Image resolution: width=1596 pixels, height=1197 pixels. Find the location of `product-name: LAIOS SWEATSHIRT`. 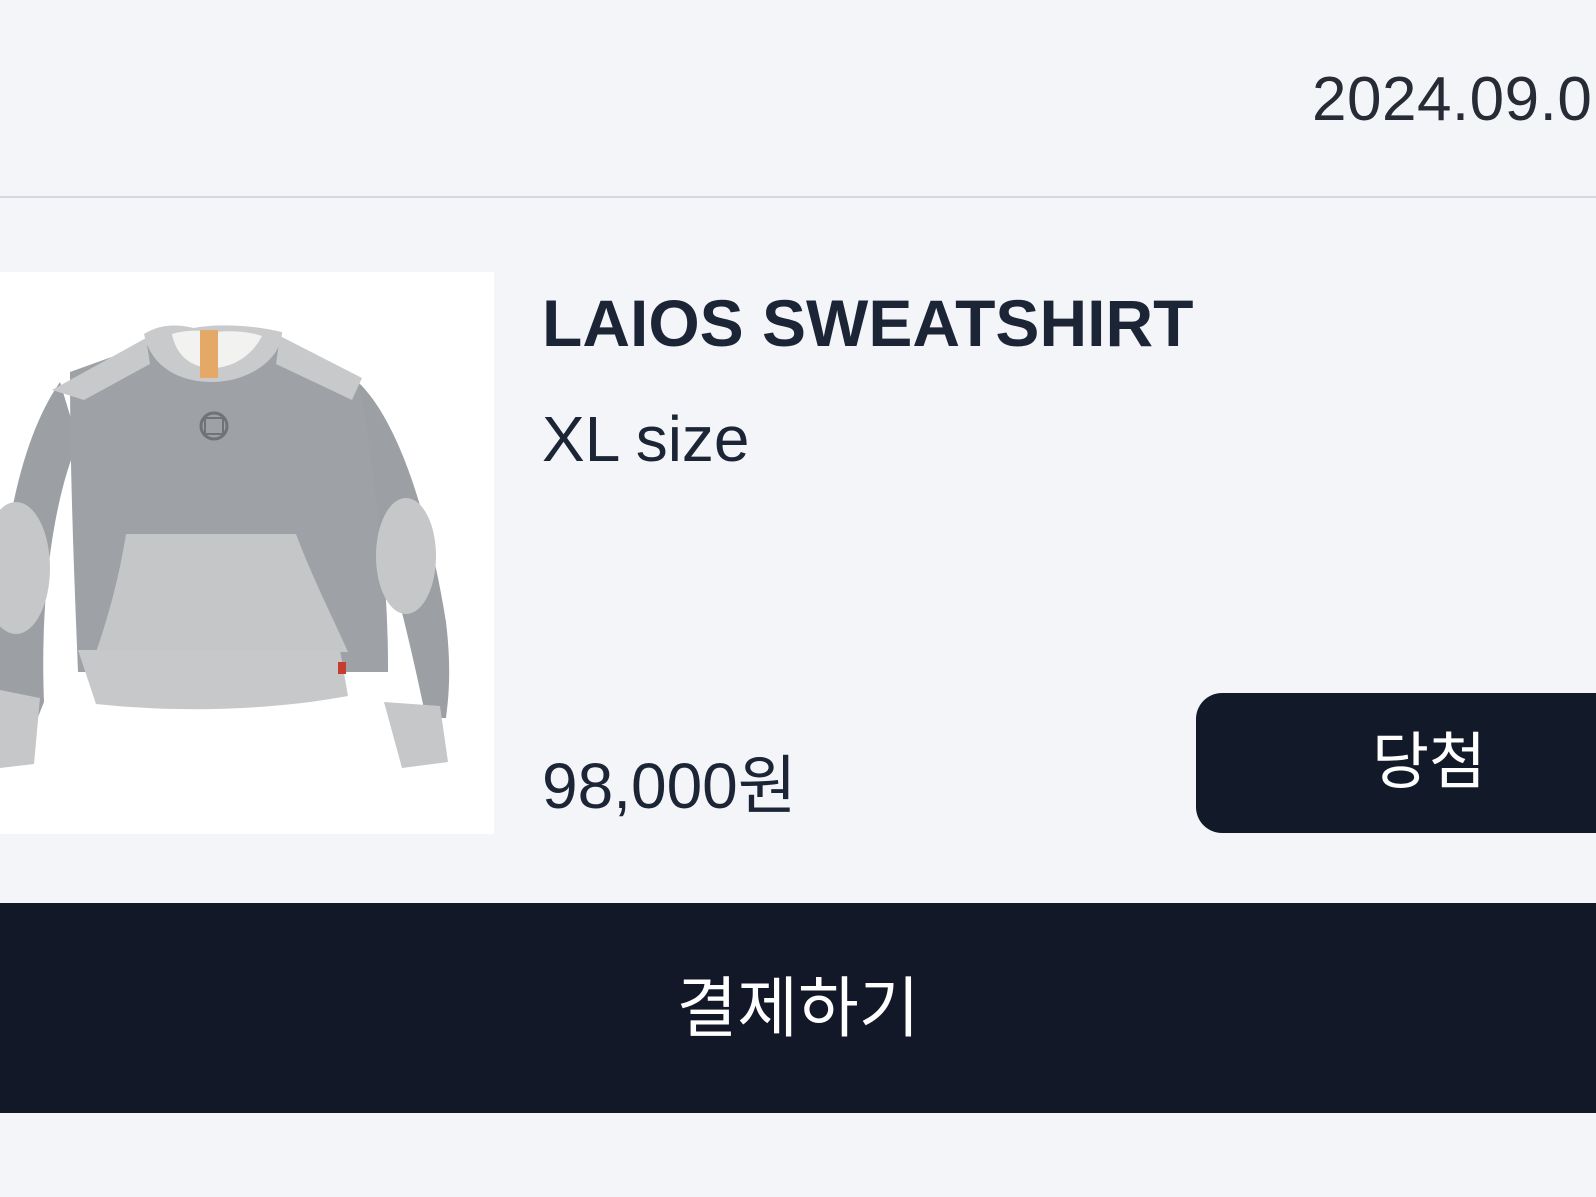

product-name: LAIOS SWEATSHIRT is located at coordinates (867, 323).